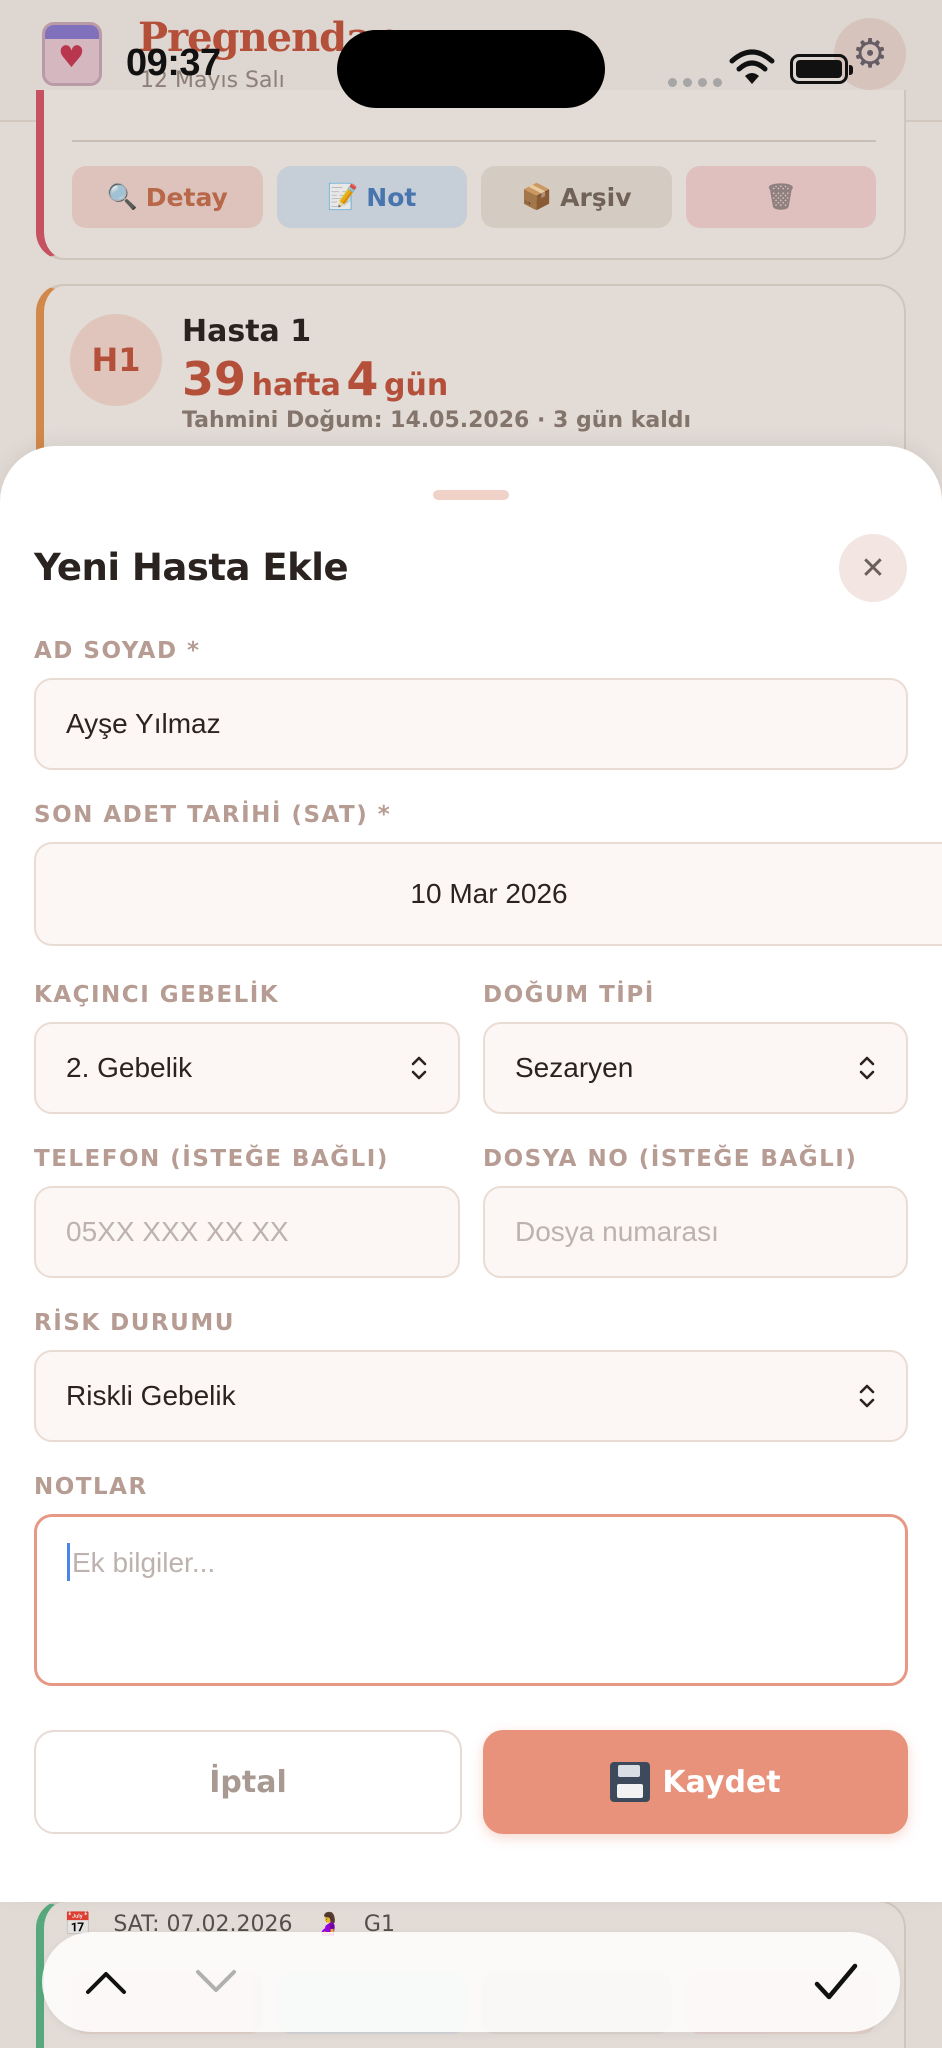 This screenshot has width=942, height=2048. Describe the element at coordinates (157, 995) in the screenshot. I see `pregnancy-number-label: KAÇINCI GEBELİK` at that location.